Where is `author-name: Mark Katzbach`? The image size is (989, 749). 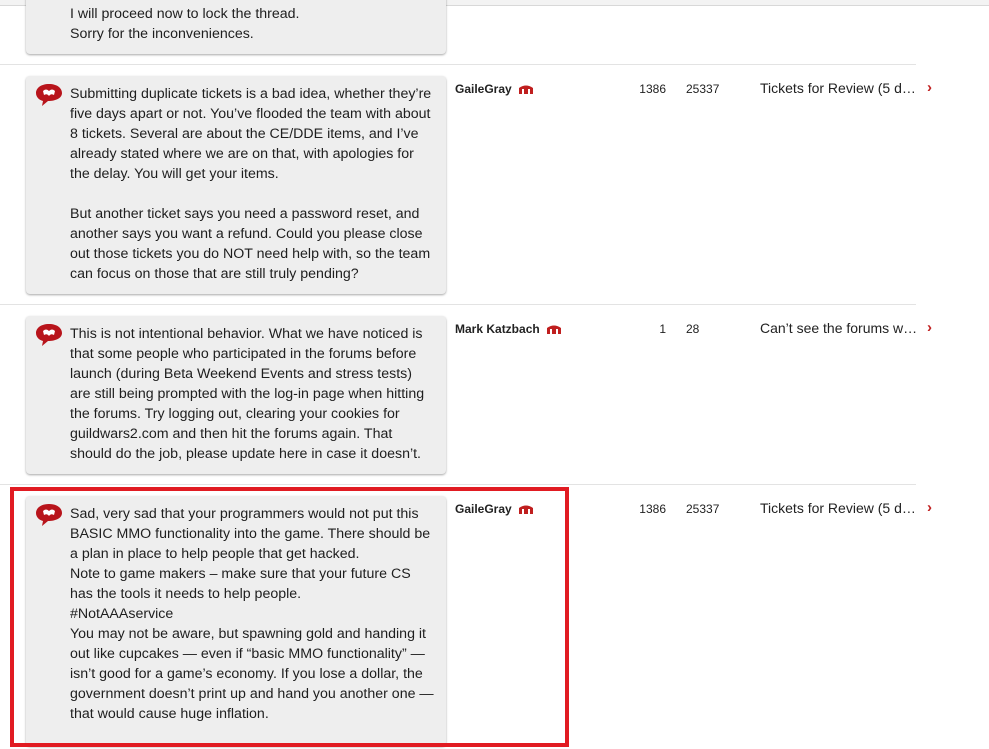 author-name: Mark Katzbach is located at coordinates (497, 329).